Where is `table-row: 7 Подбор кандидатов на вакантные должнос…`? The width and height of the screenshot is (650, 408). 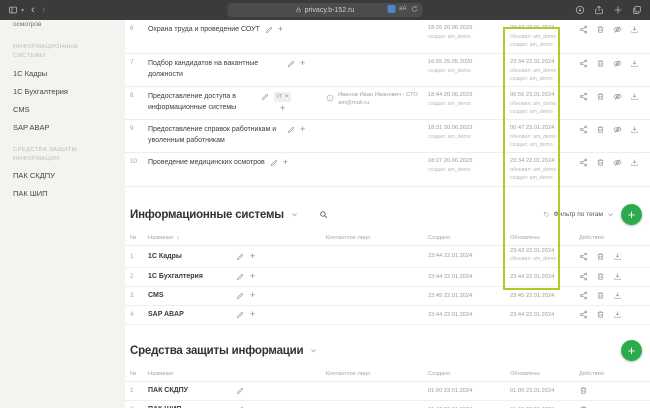 table-row: 7 Подбор кандидатов на вакантные должнос… is located at coordinates (387, 71).